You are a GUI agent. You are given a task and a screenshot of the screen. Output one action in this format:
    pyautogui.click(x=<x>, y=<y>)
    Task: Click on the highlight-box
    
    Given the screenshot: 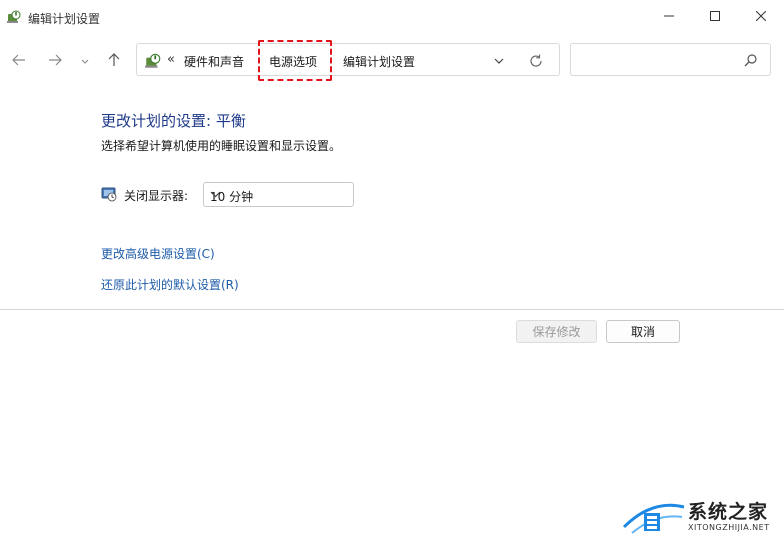 What is the action you would take?
    pyautogui.click(x=295, y=60)
    